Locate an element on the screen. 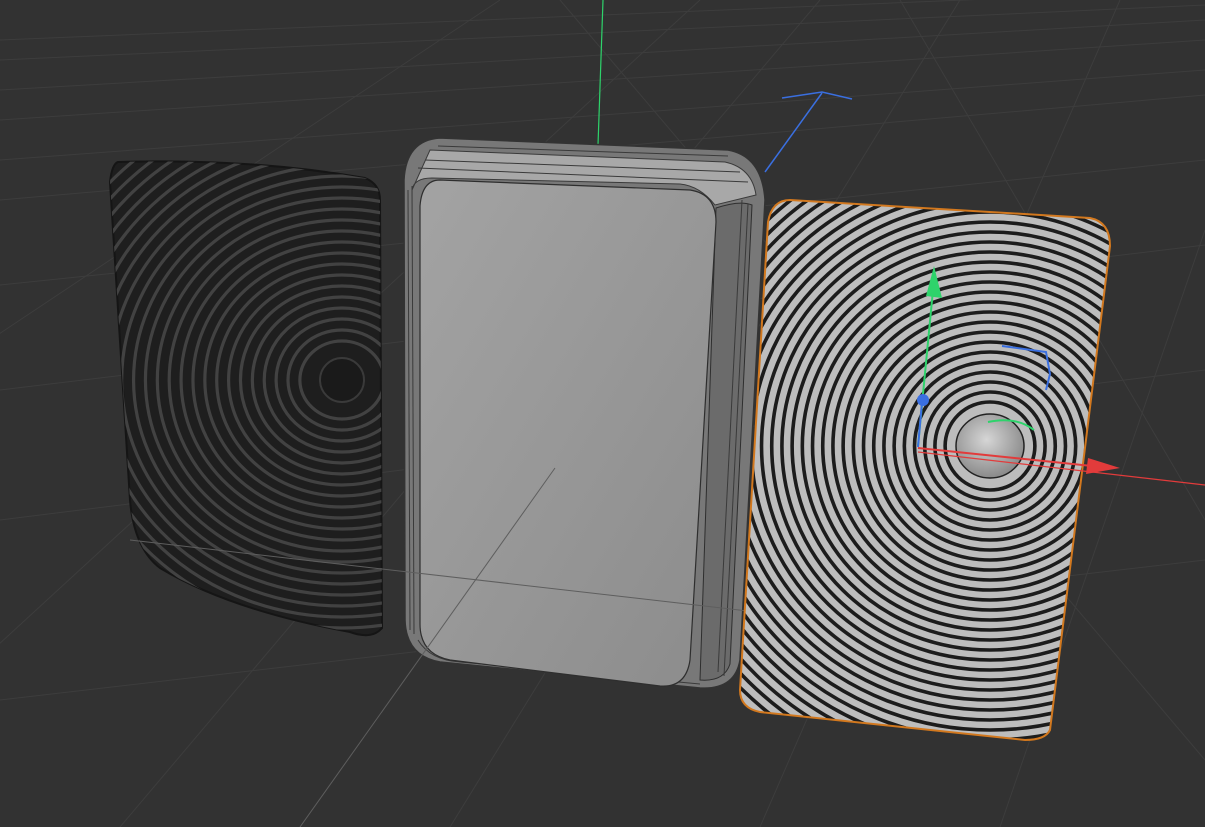 The image size is (1205, 827). gizmo-z-handle is located at coordinates (923, 400).